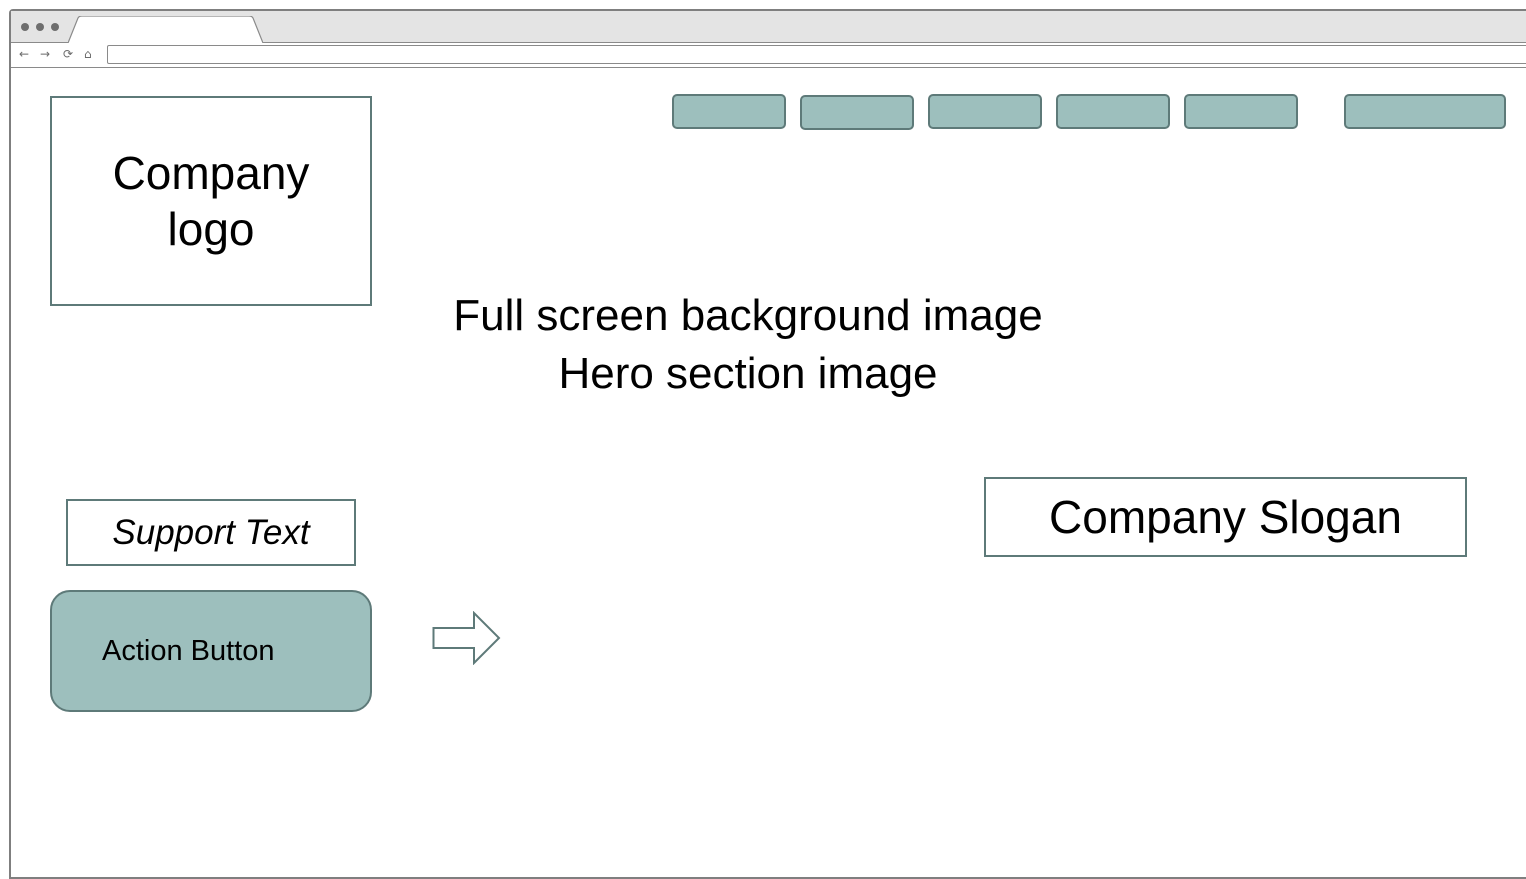  I want to click on logo-label-line2: logo, so click(211, 229).